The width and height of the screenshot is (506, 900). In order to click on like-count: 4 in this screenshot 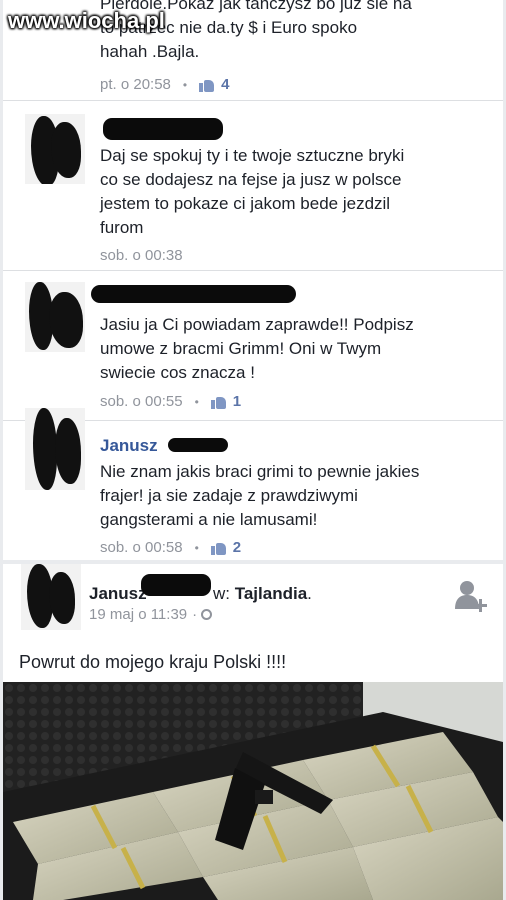, I will do `click(225, 84)`.